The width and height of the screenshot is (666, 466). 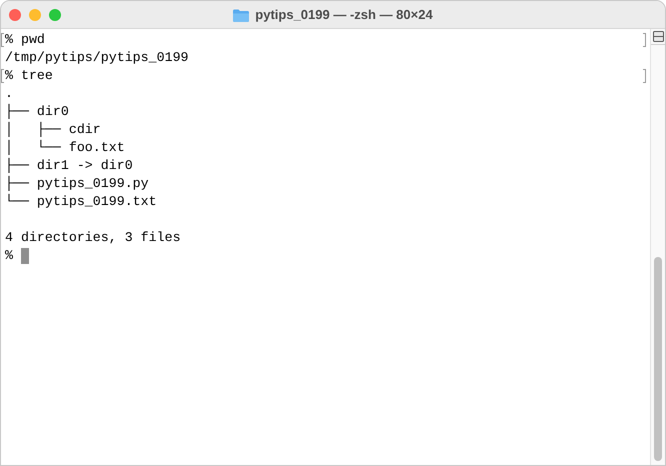 What do you see at coordinates (657, 247) in the screenshot?
I see `scrollbar` at bounding box center [657, 247].